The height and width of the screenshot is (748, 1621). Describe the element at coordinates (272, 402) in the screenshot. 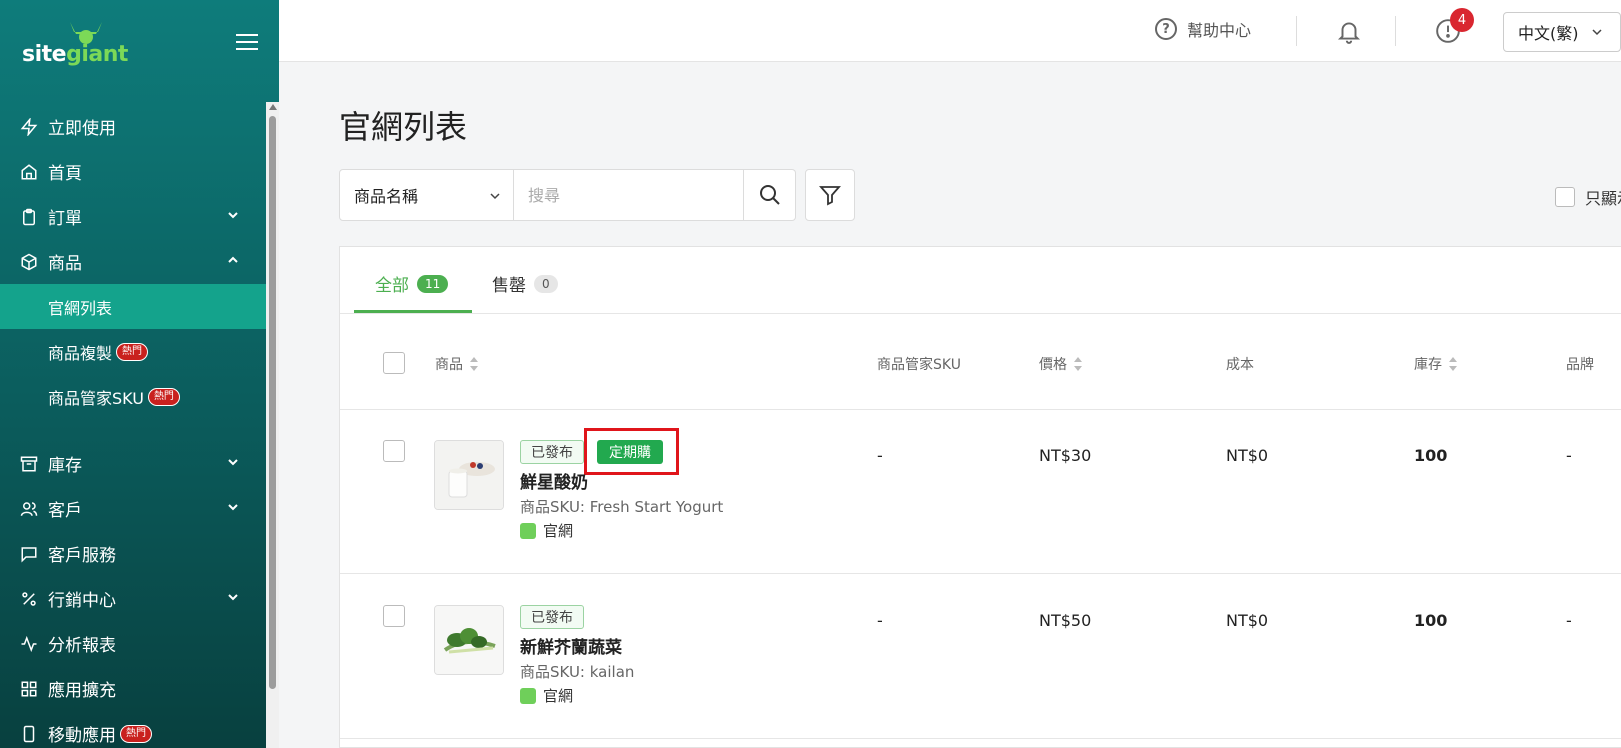

I see `scrollbar-thumb` at that location.